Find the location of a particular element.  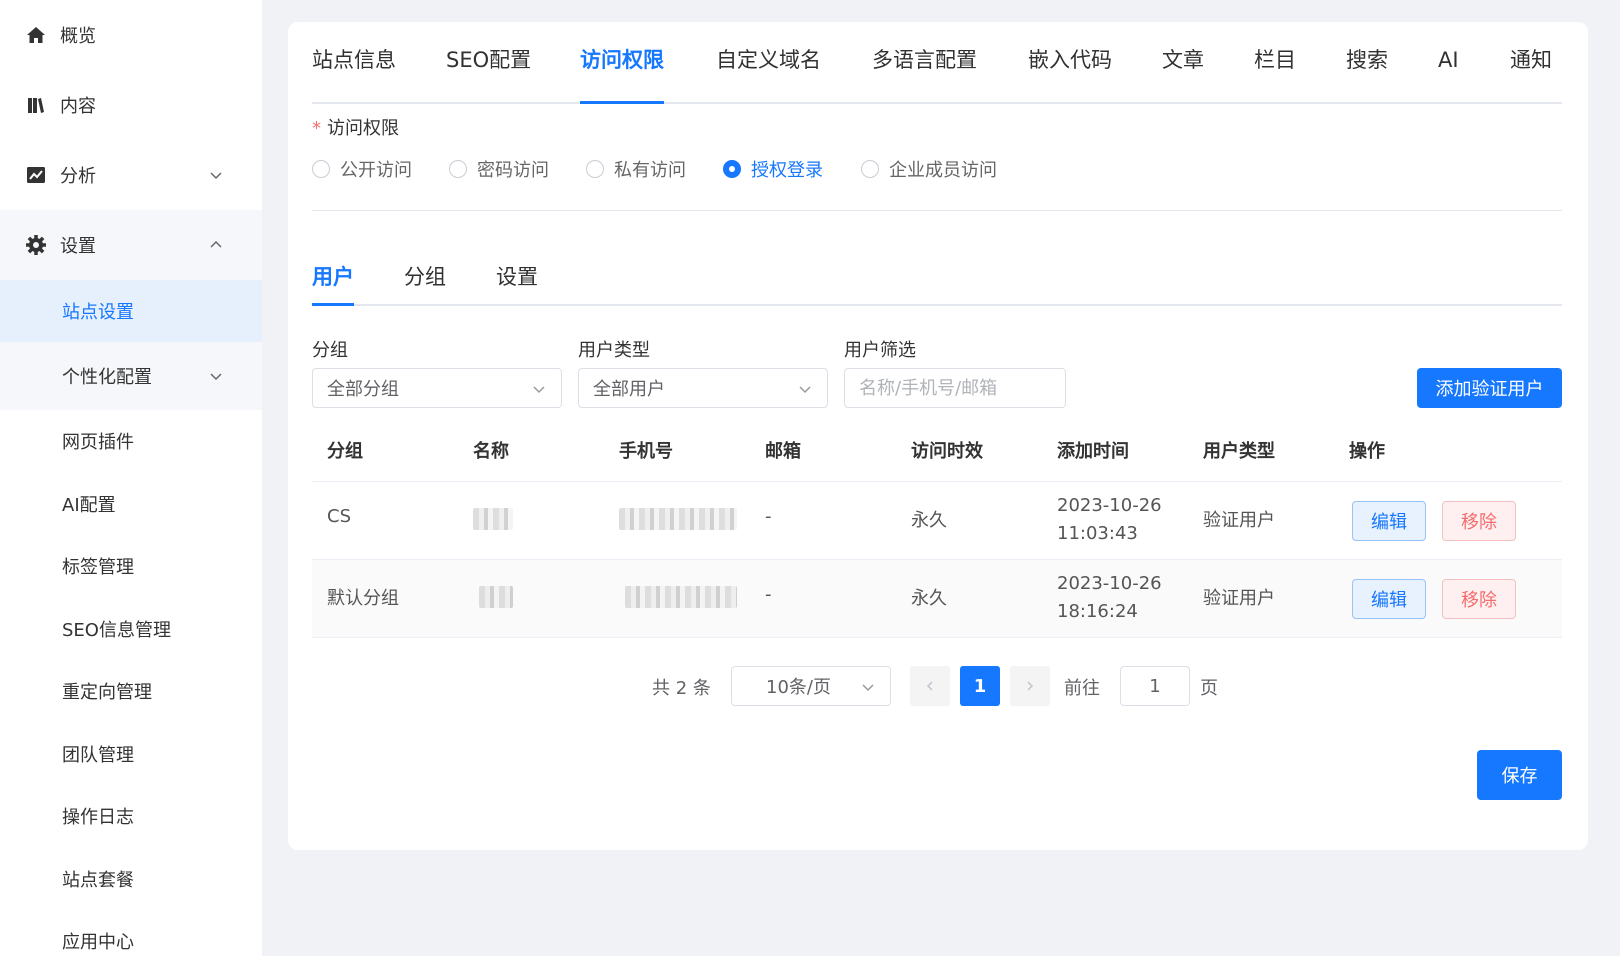

cell-user-type: 验证用户 is located at coordinates (1239, 520).